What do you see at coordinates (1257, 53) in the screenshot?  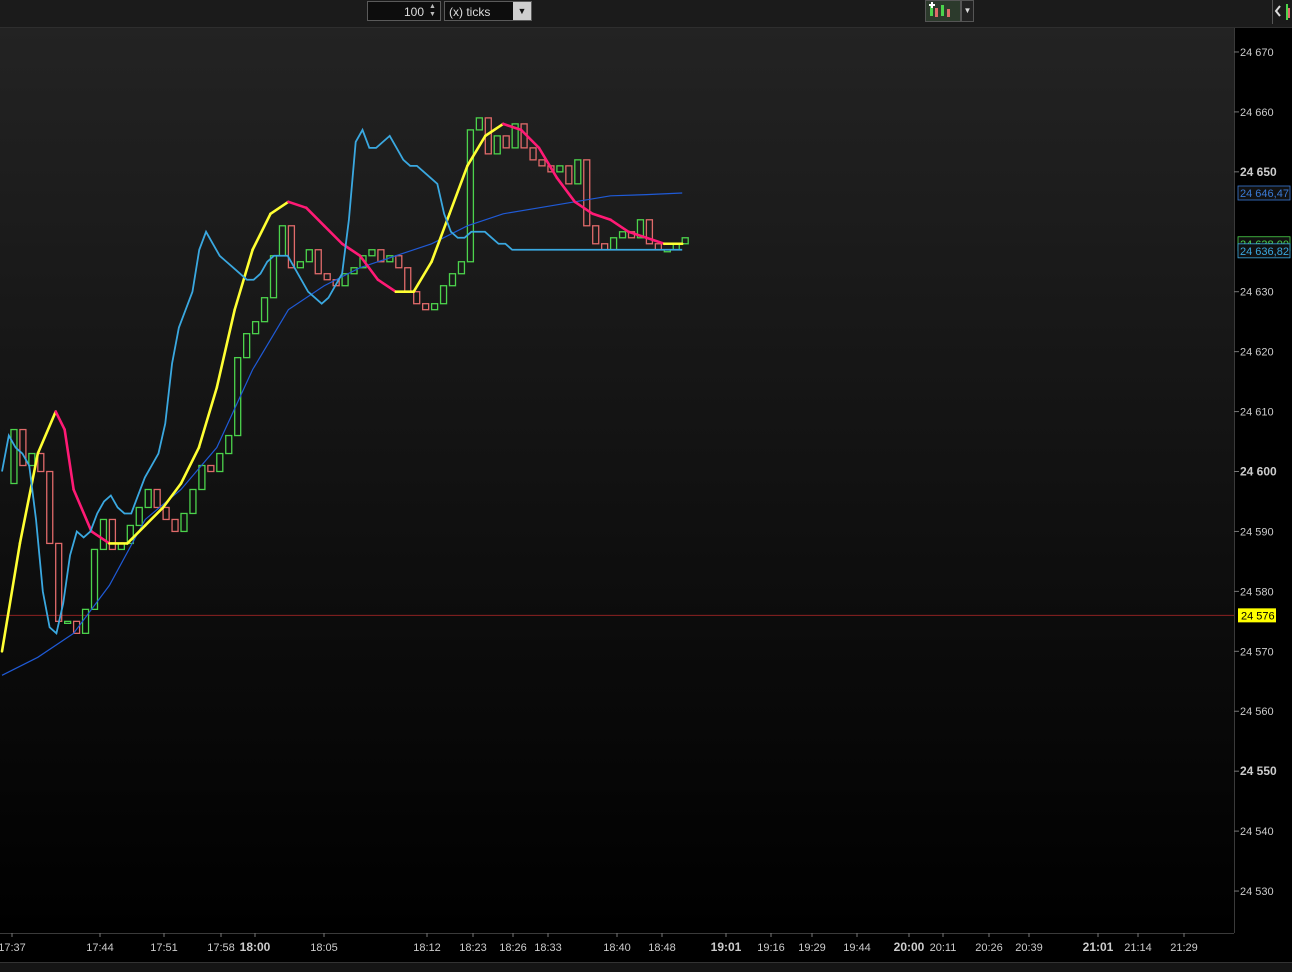 I see `y-tick-label: 24 670` at bounding box center [1257, 53].